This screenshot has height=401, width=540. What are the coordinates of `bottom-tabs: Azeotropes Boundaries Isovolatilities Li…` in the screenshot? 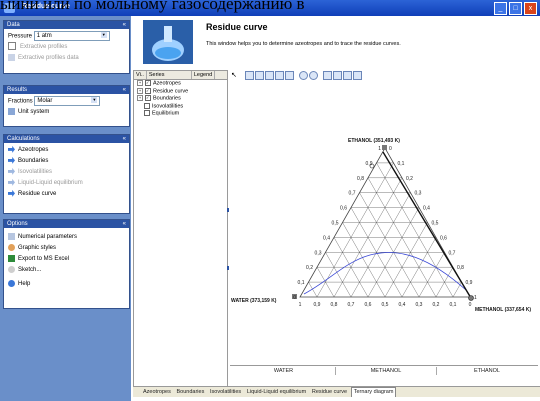 It's located at (336, 391).